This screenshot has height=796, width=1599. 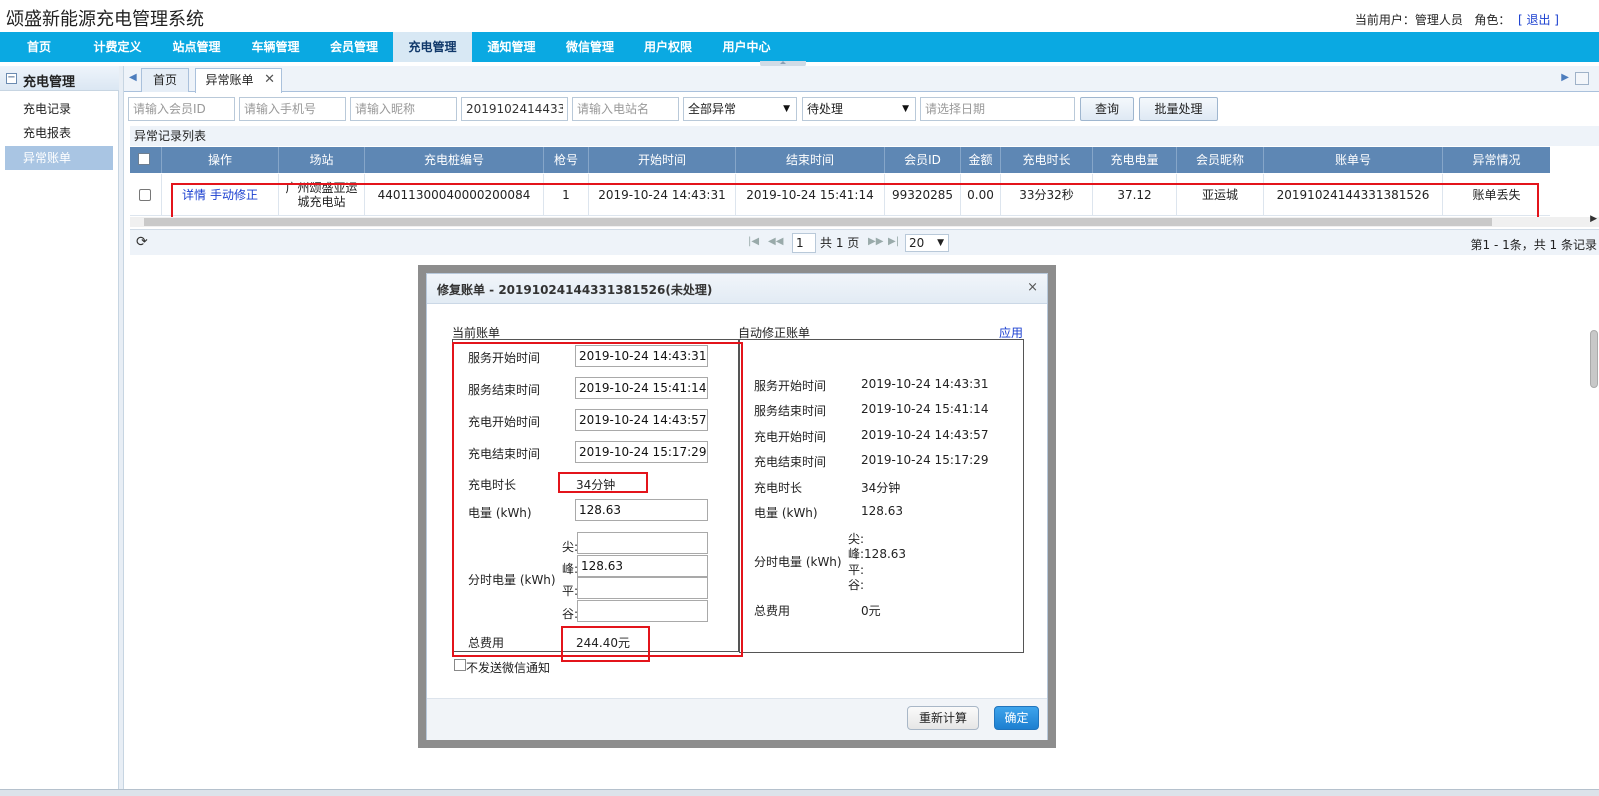 What do you see at coordinates (810, 160) in the screenshot?
I see `col-end-time: 结束时间` at bounding box center [810, 160].